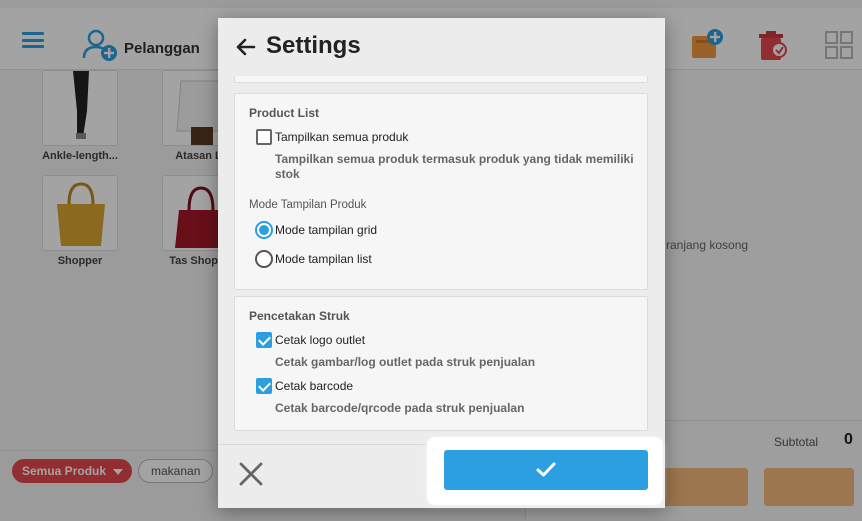  Describe the element at coordinates (441, 79) in the screenshot. I see `settings-card-previous` at that location.